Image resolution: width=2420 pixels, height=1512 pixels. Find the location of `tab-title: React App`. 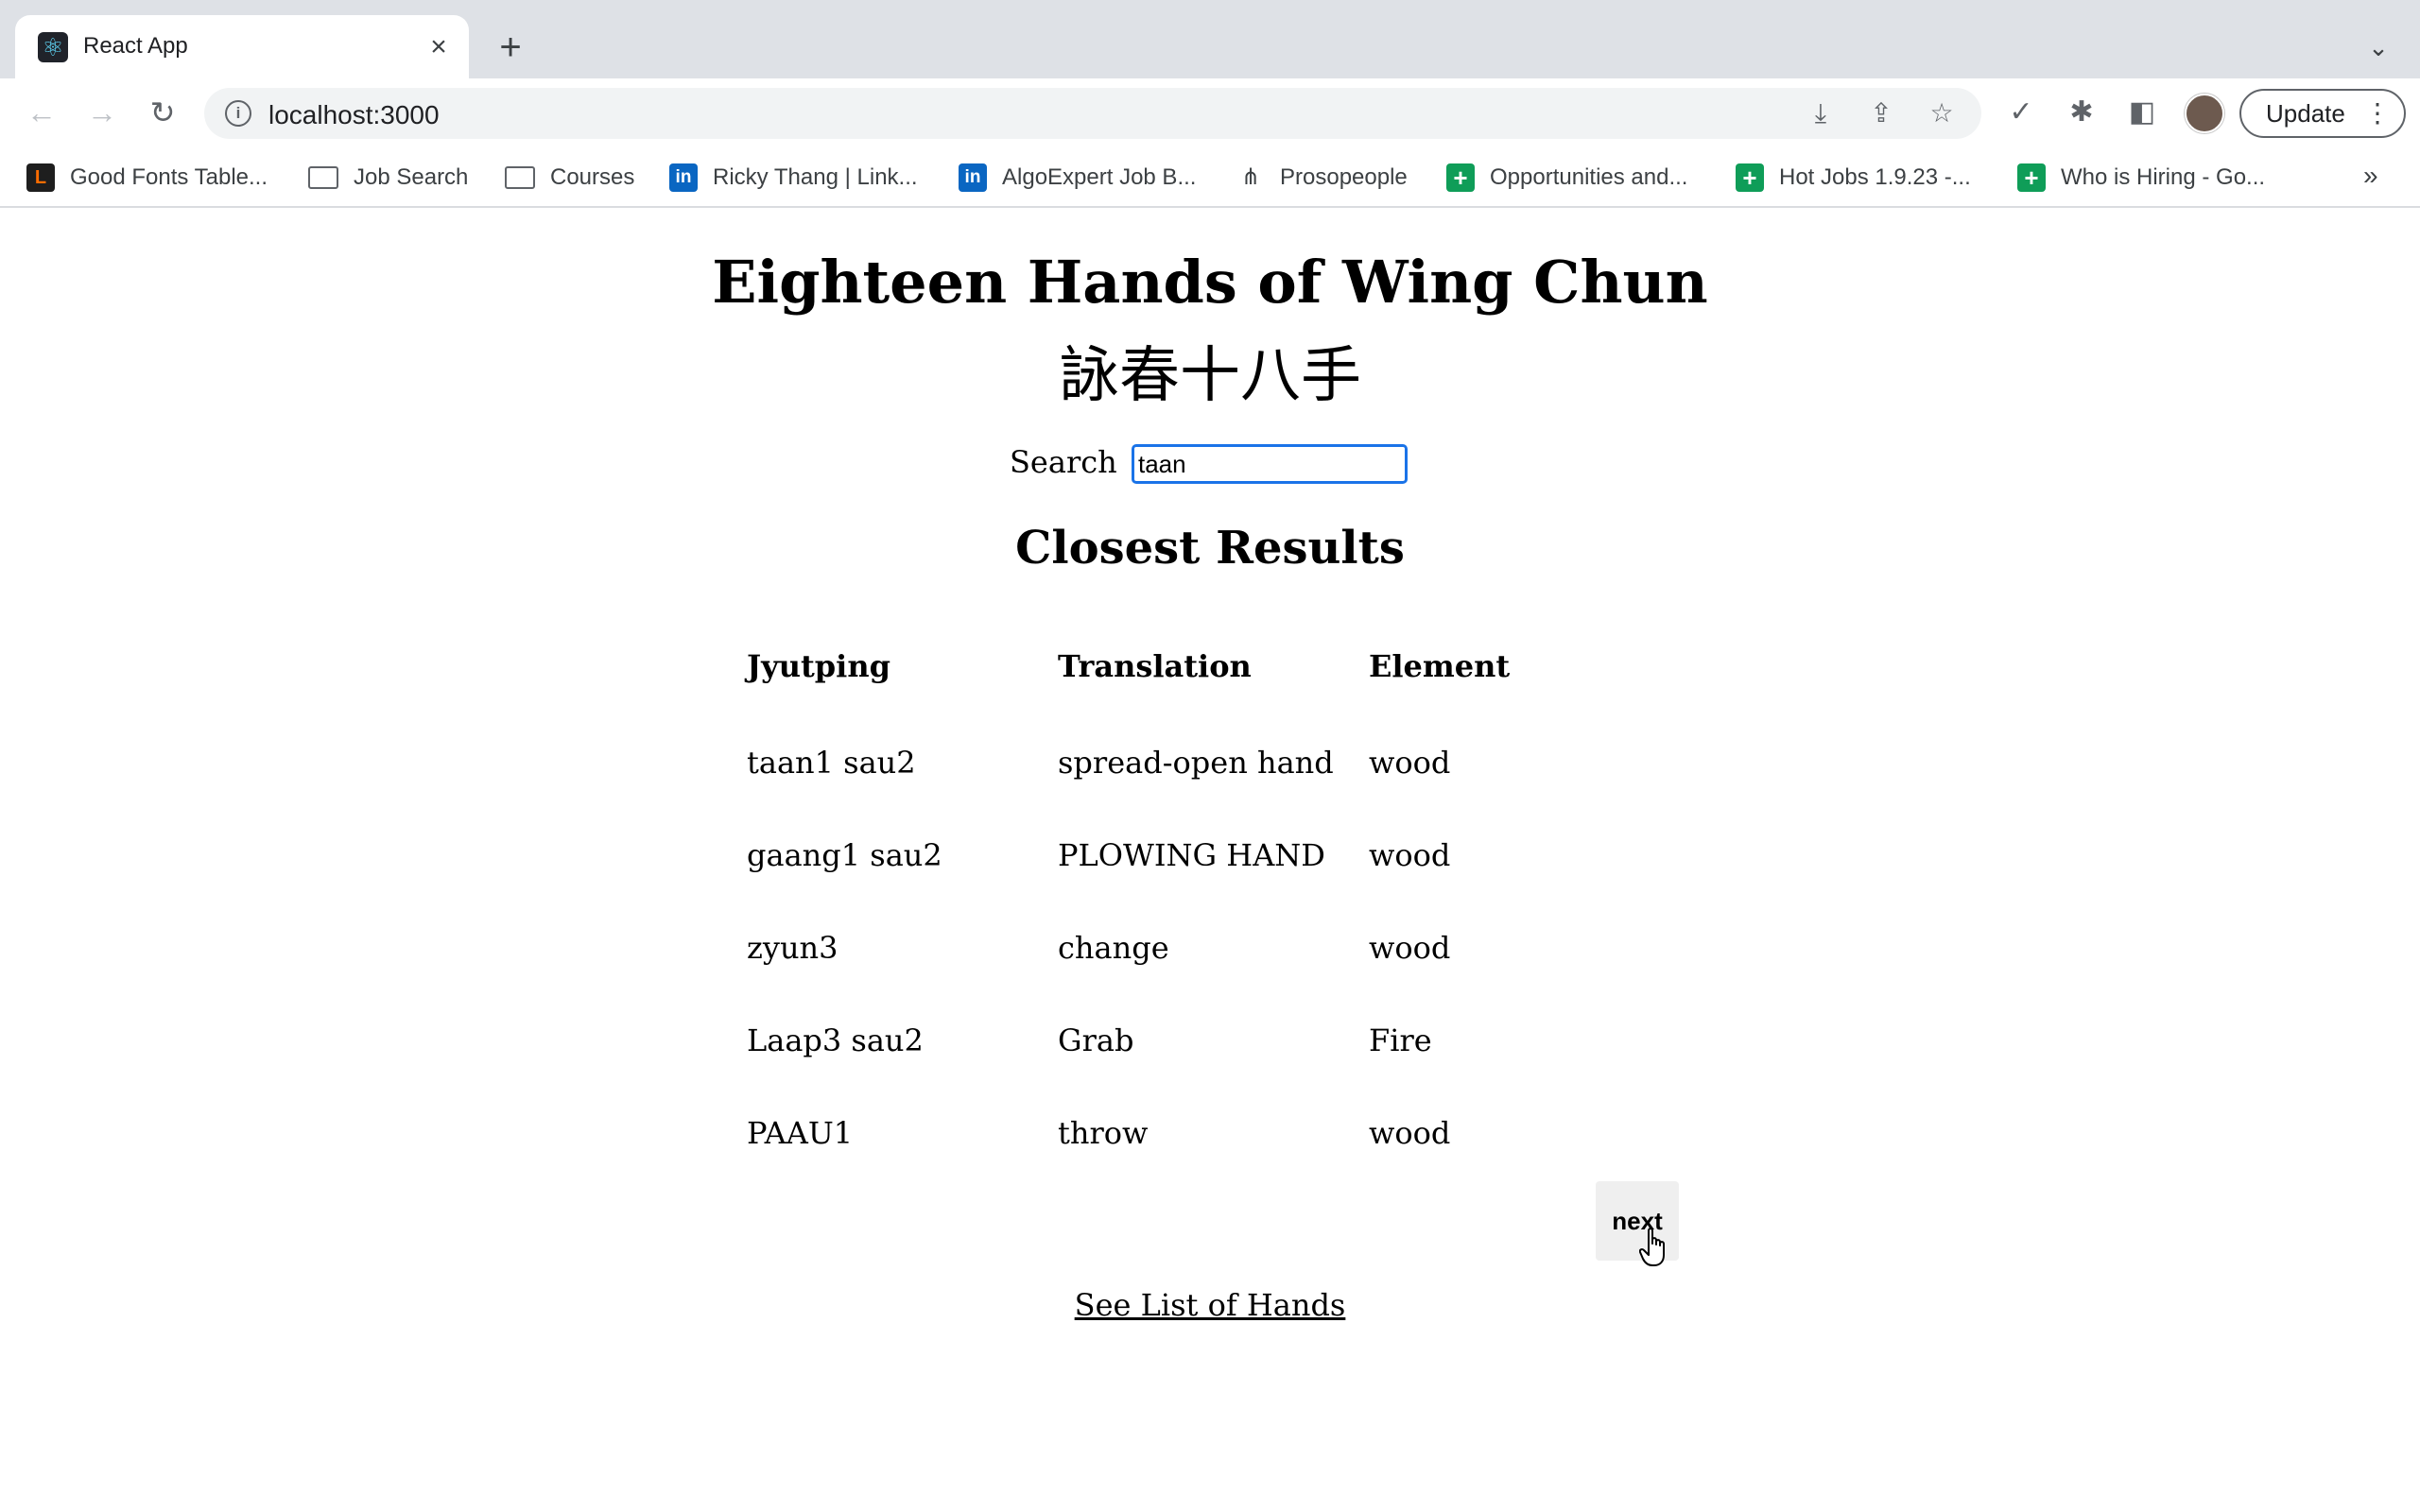

tab-title: React App is located at coordinates (135, 46).